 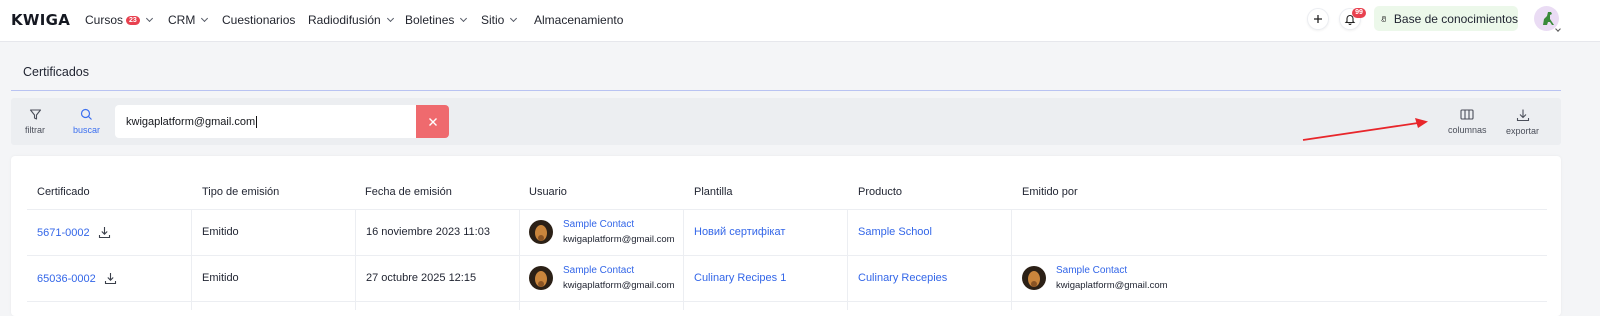 What do you see at coordinates (1455, 18) in the screenshot?
I see `knowledge-base-label: Base de conocimientos` at bounding box center [1455, 18].